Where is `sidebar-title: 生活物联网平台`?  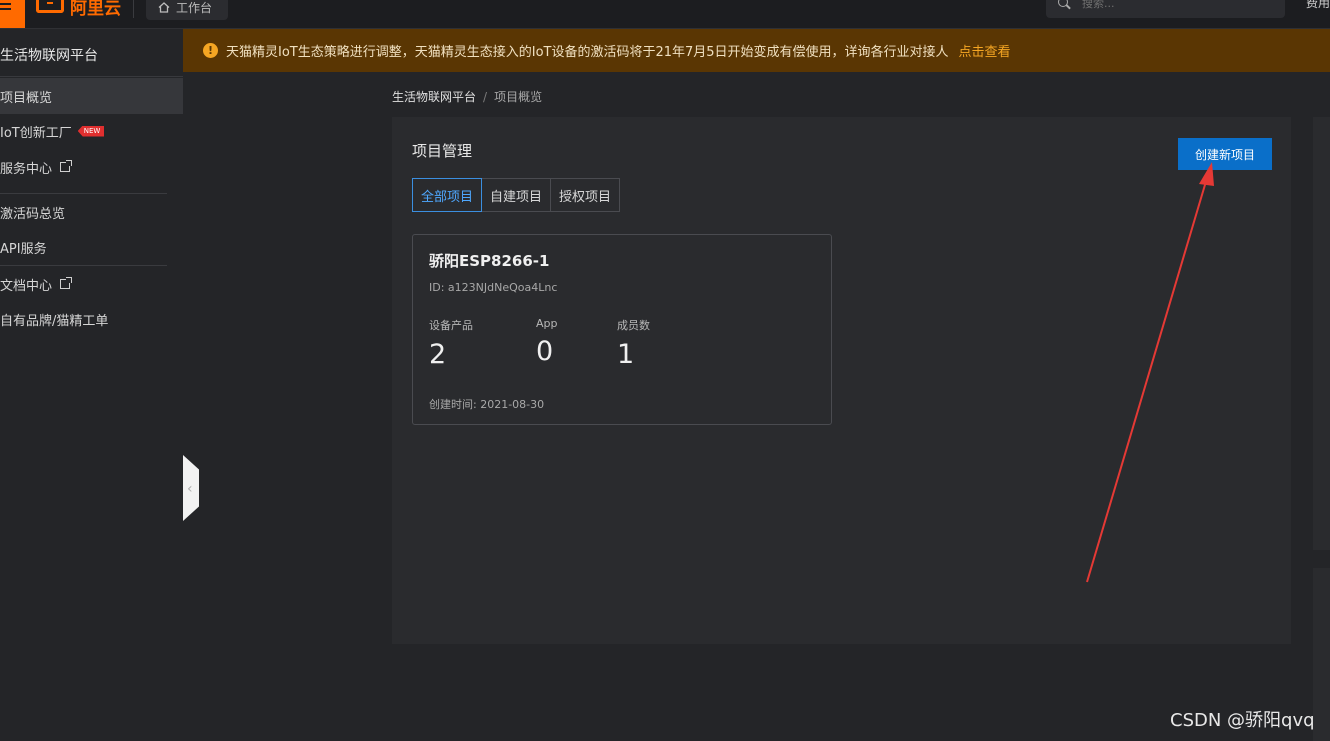
sidebar-title: 生活物联网平台 is located at coordinates (49, 56).